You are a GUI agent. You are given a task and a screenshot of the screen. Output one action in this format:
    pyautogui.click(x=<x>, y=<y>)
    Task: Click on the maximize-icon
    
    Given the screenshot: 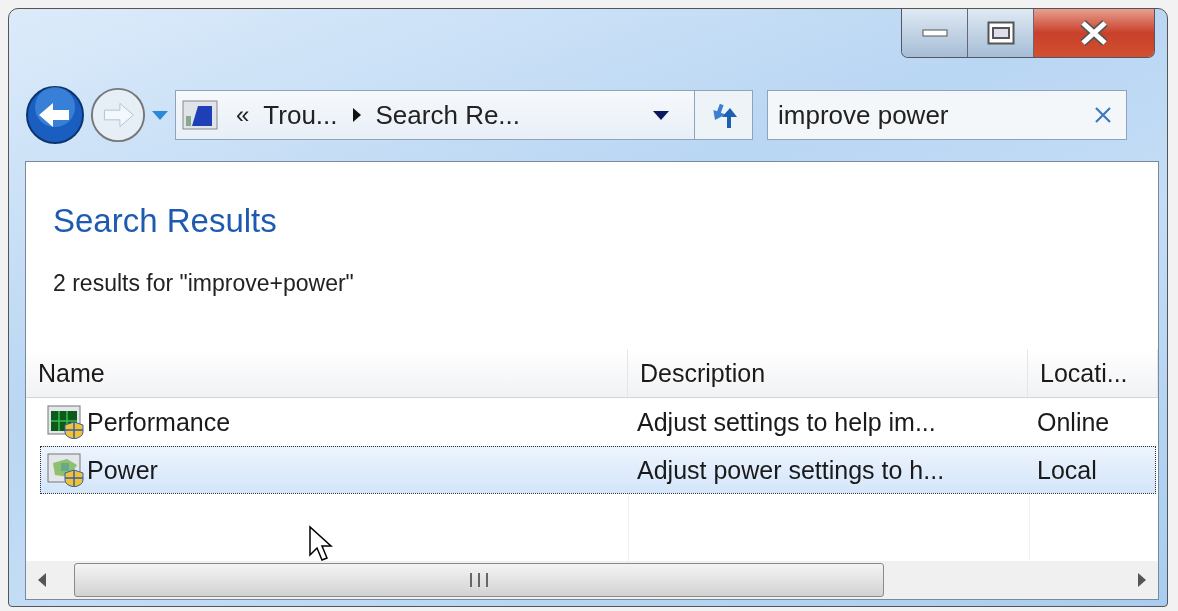 What is the action you would take?
    pyautogui.click(x=1000, y=33)
    